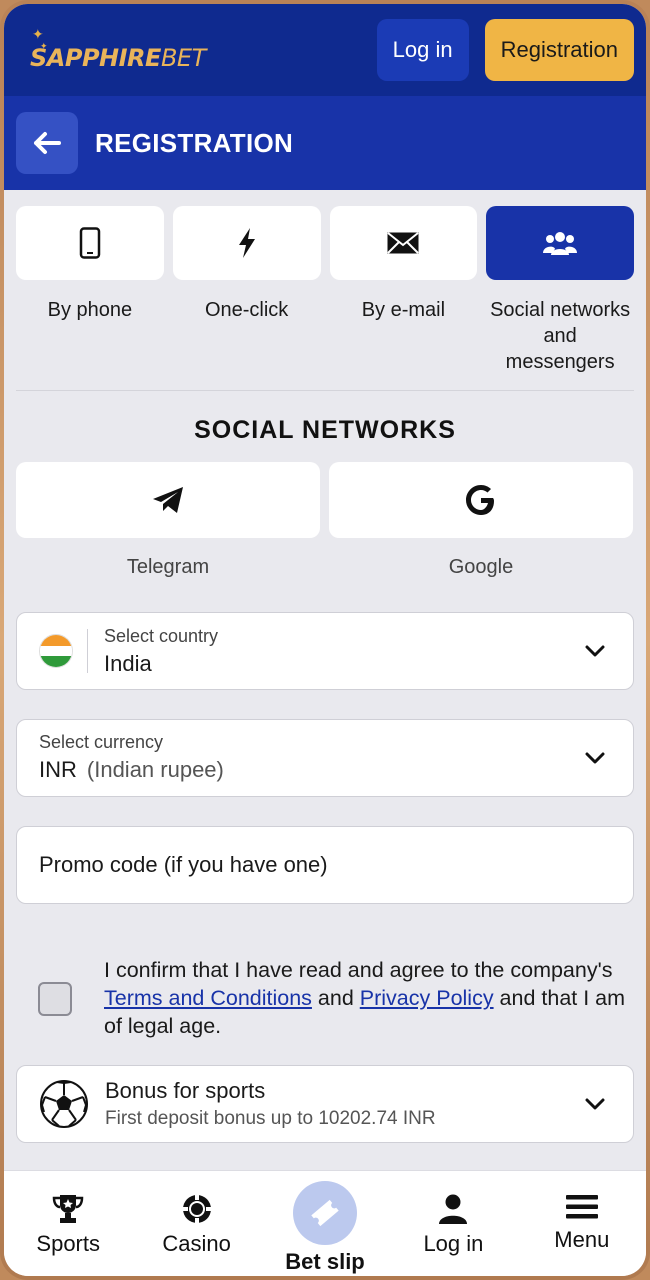 The height and width of the screenshot is (1280, 650). What do you see at coordinates (246, 243) in the screenshot?
I see `lightning-icon` at bounding box center [246, 243].